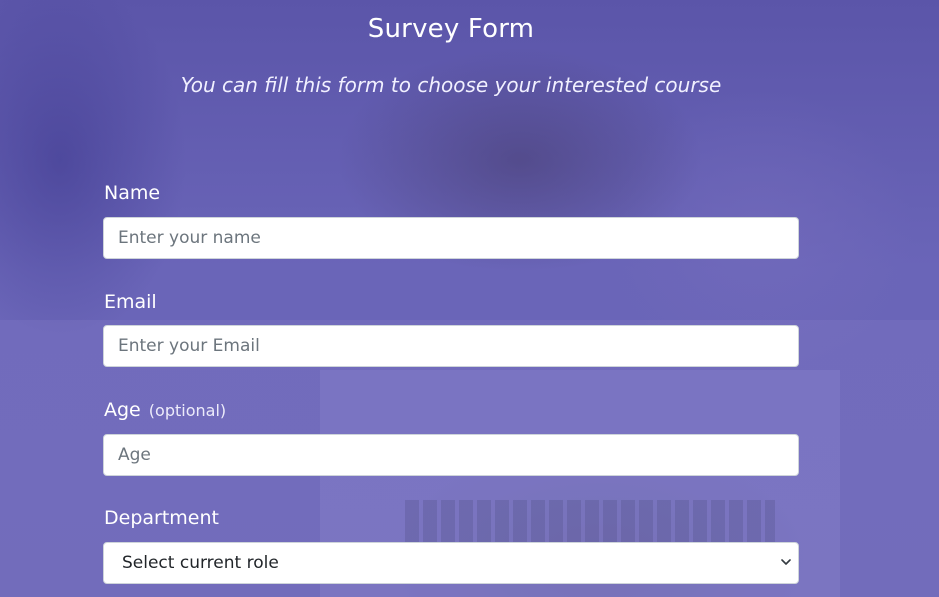  Describe the element at coordinates (451, 238) in the screenshot. I see `name-input` at that location.